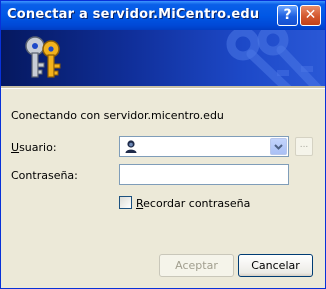  Describe the element at coordinates (310, 15) in the screenshot. I see `close-button: ✕` at that location.